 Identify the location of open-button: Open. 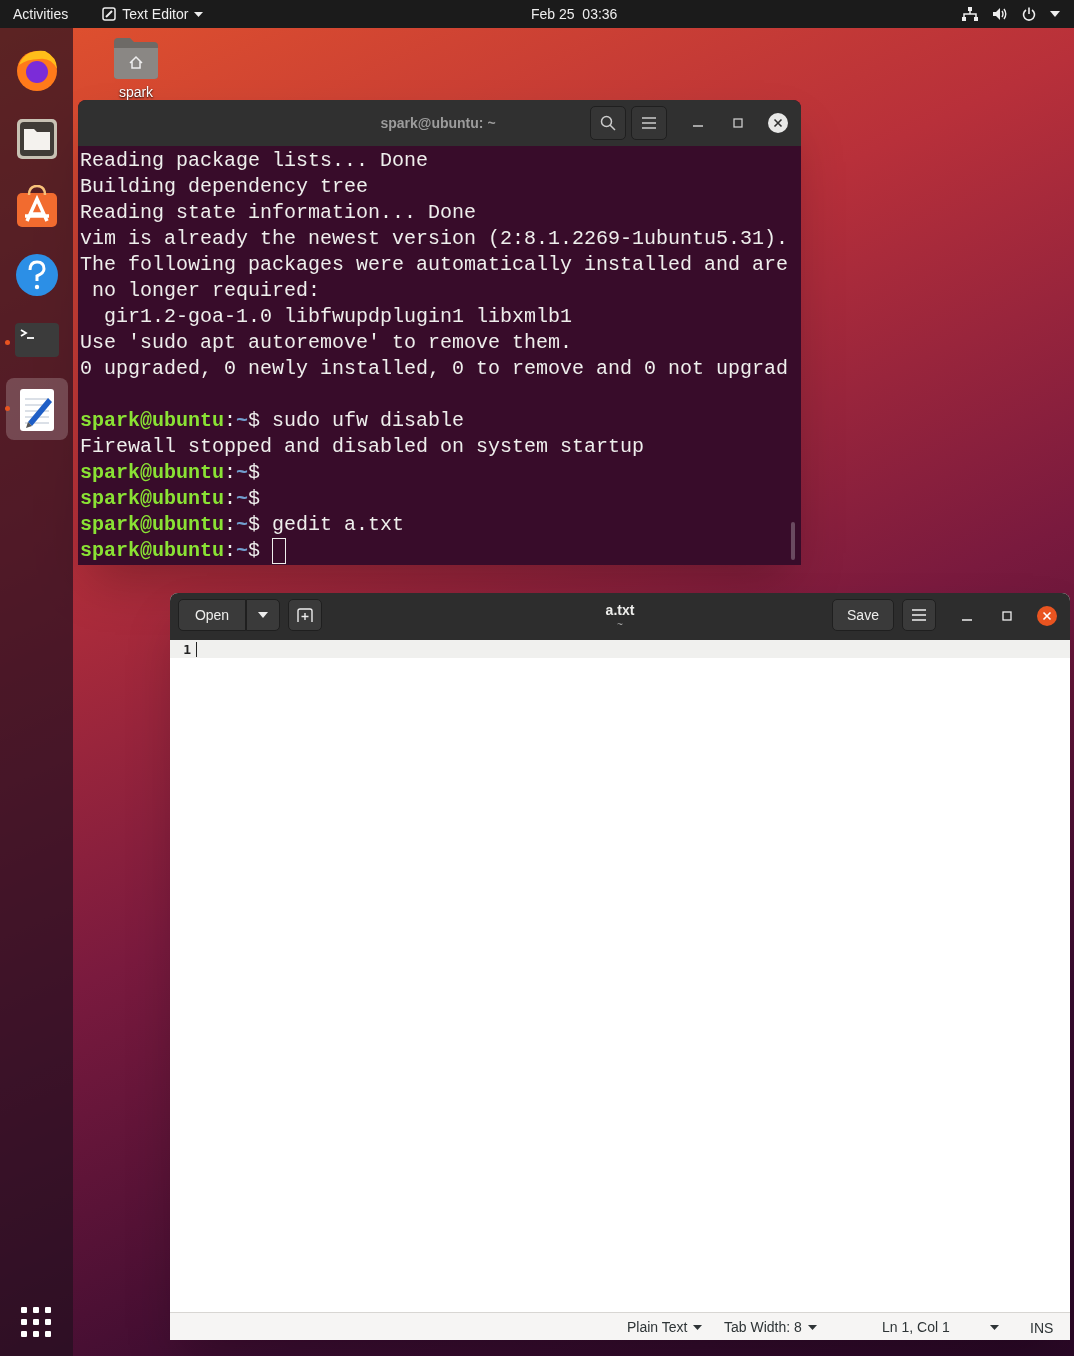
(212, 615).